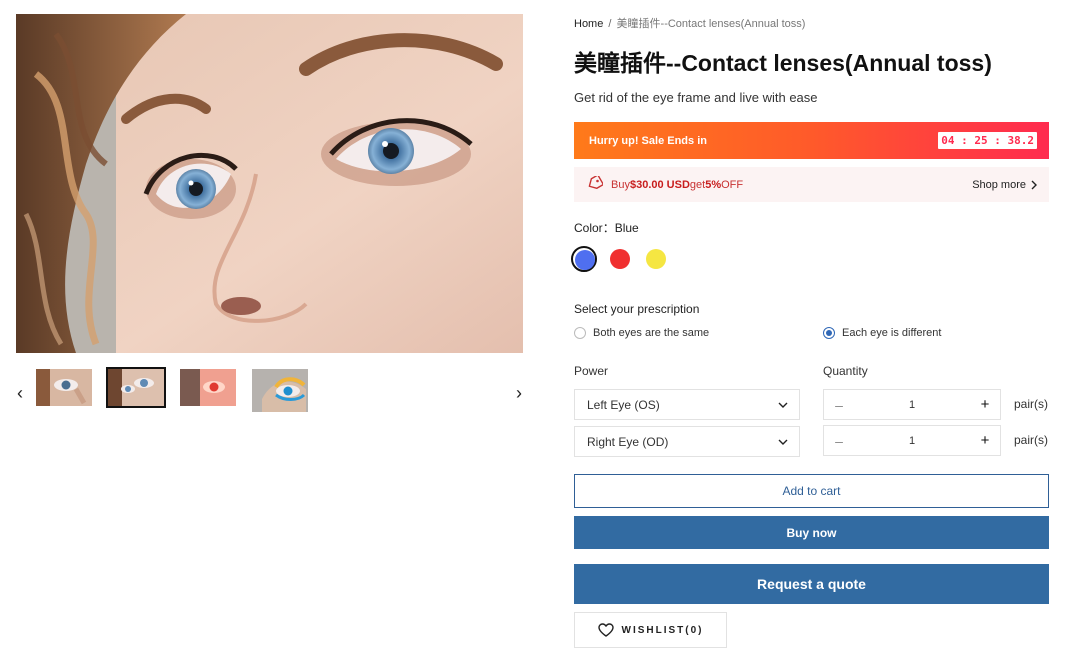 This screenshot has width=1080, height=652. Describe the element at coordinates (620, 184) in the screenshot. I see `promo-prefix: Buy` at that location.